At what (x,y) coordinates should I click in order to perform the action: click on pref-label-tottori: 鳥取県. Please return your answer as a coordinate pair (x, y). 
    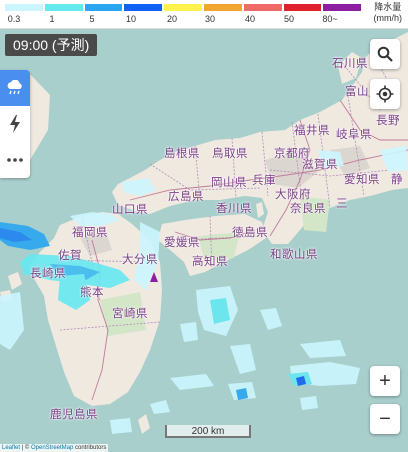
    Looking at the image, I should click on (230, 154).